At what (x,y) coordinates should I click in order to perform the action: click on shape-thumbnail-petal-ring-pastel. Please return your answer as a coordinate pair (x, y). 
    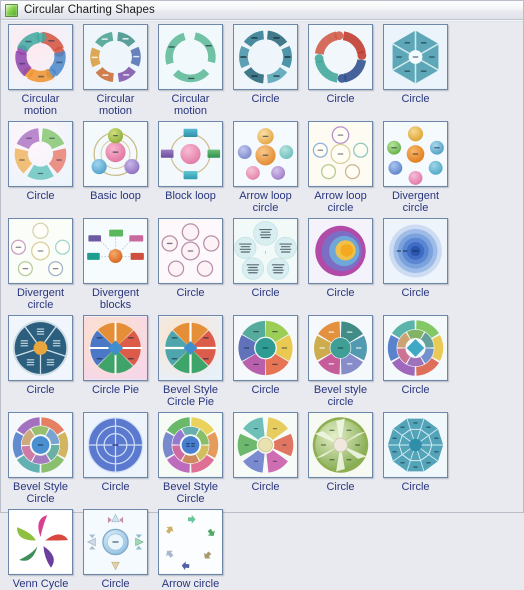
    Looking at the image, I should click on (40, 154).